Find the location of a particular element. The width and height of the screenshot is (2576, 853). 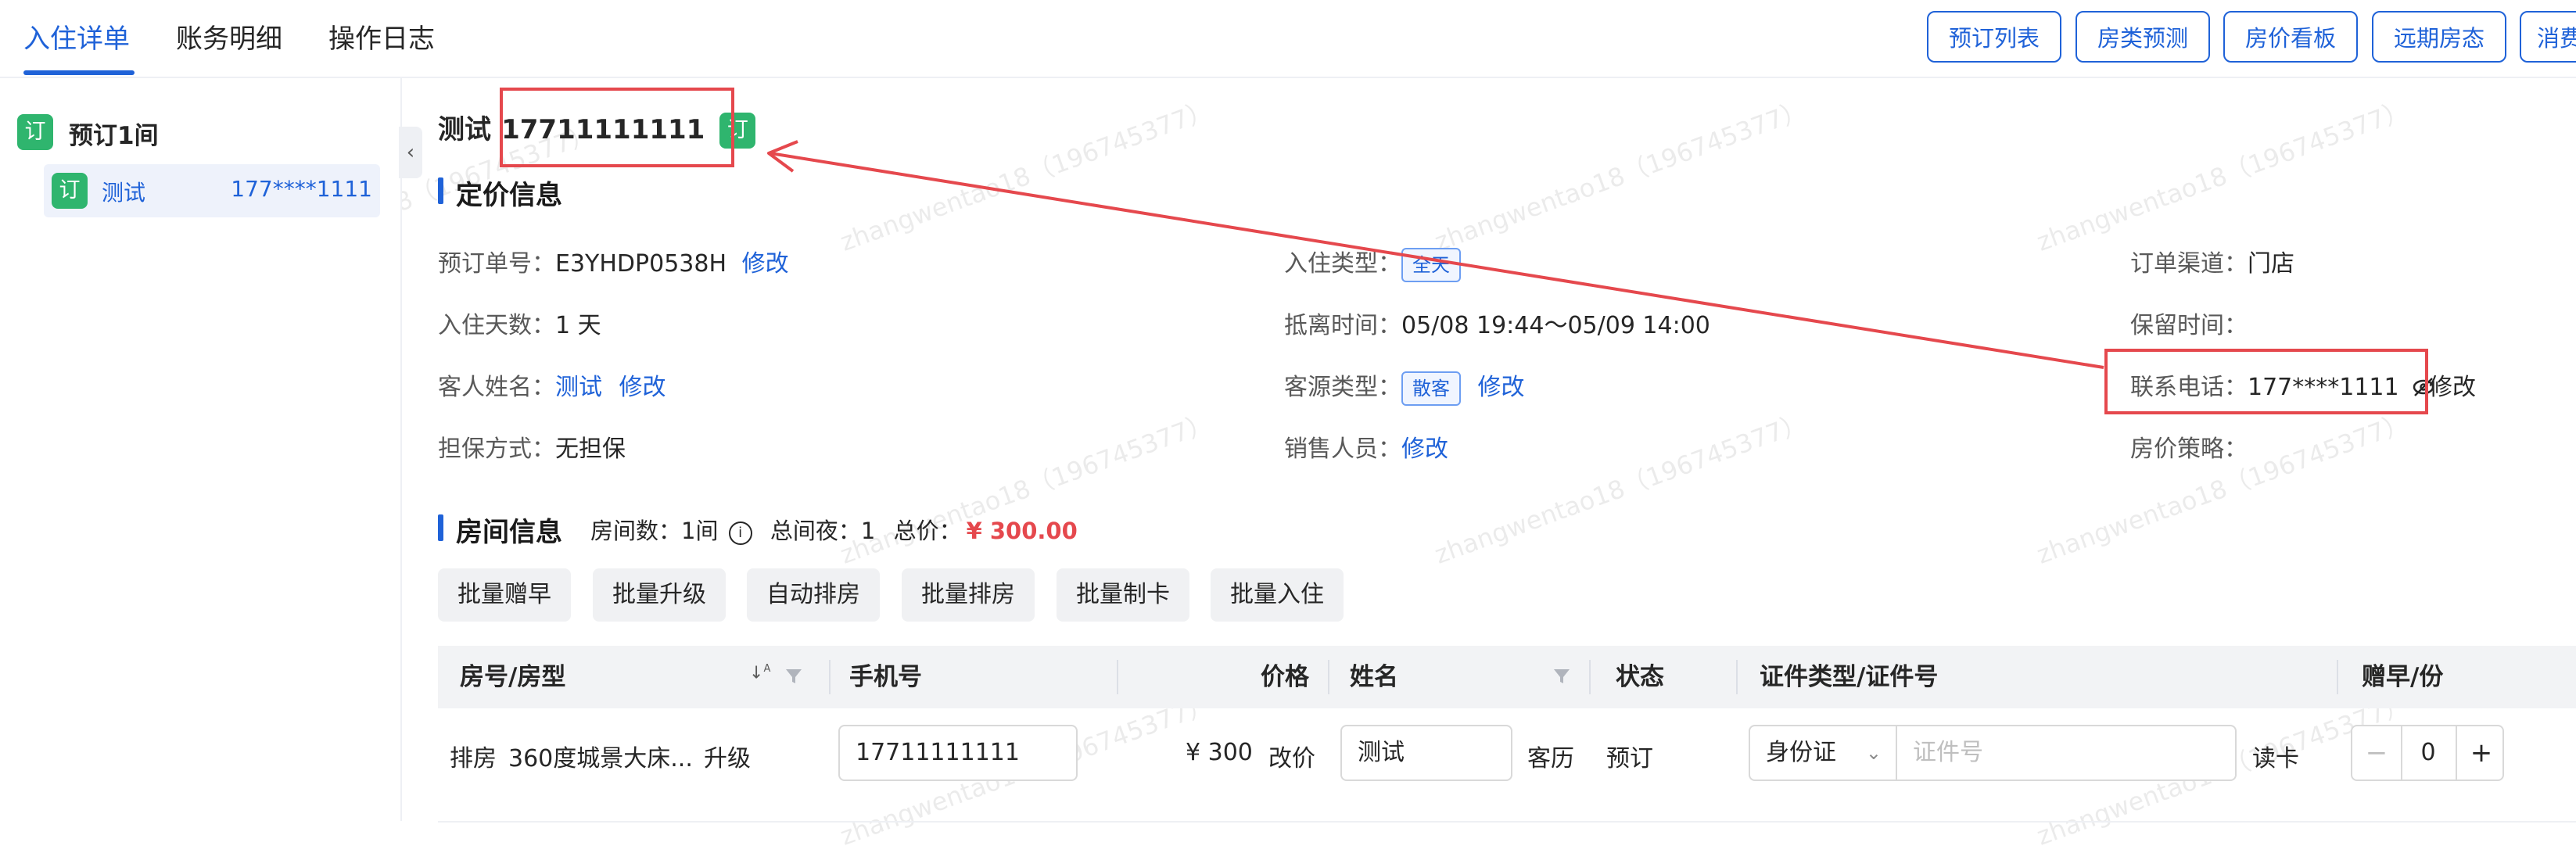

edit-sales-person-link: 修改 is located at coordinates (1425, 449).